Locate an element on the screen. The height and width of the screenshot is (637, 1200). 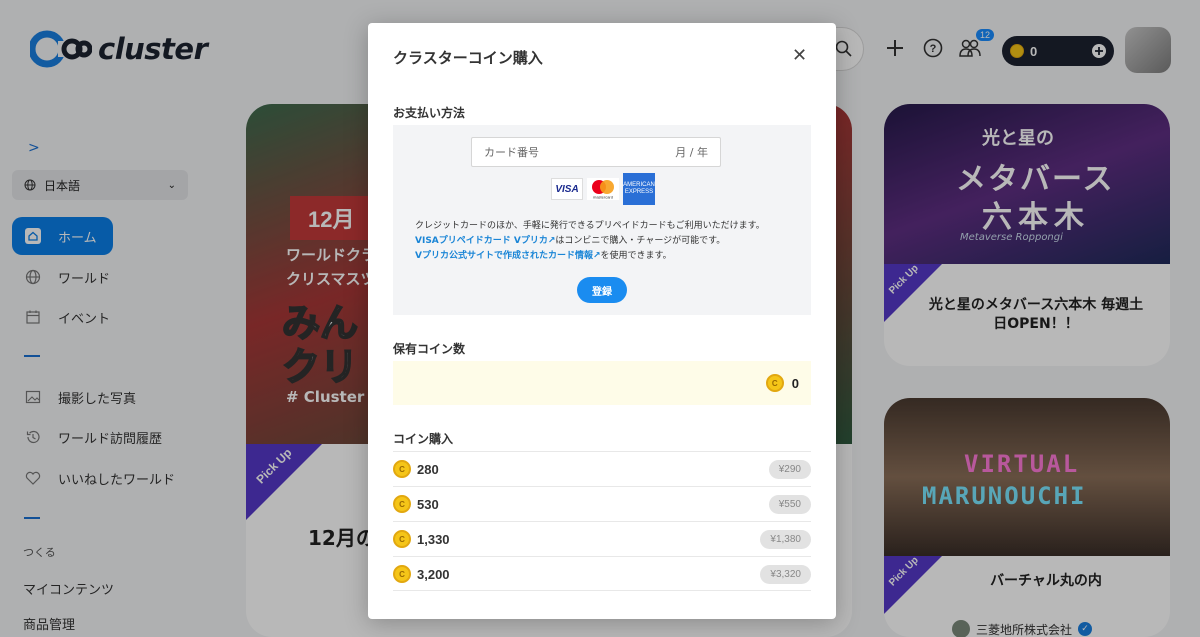
package-coins: 1,330 is located at coordinates (433, 539).